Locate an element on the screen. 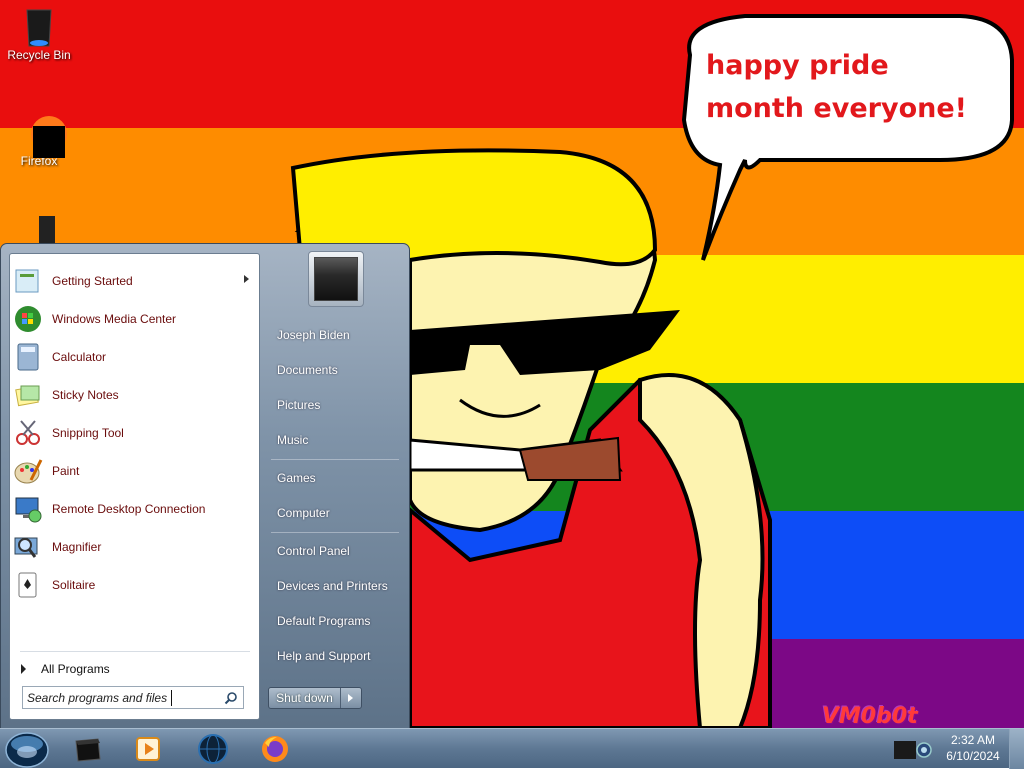 The image size is (1024, 769). program-label: Remote Desktop Connection is located at coordinates (129, 509).